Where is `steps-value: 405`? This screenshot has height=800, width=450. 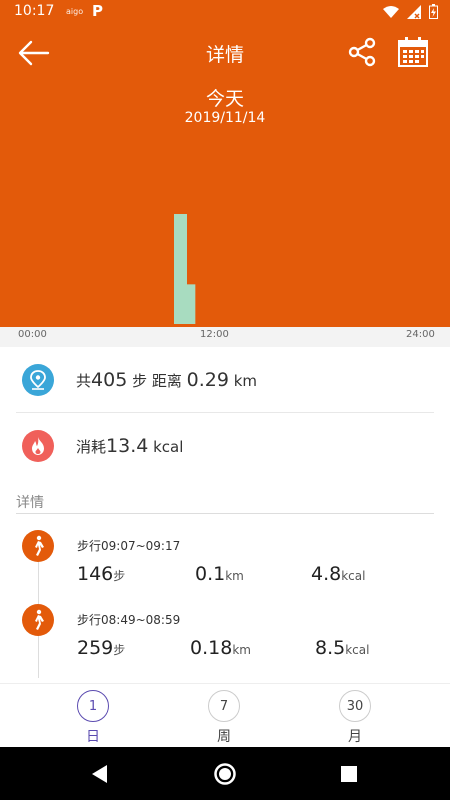
steps-value: 405 is located at coordinates (109, 380).